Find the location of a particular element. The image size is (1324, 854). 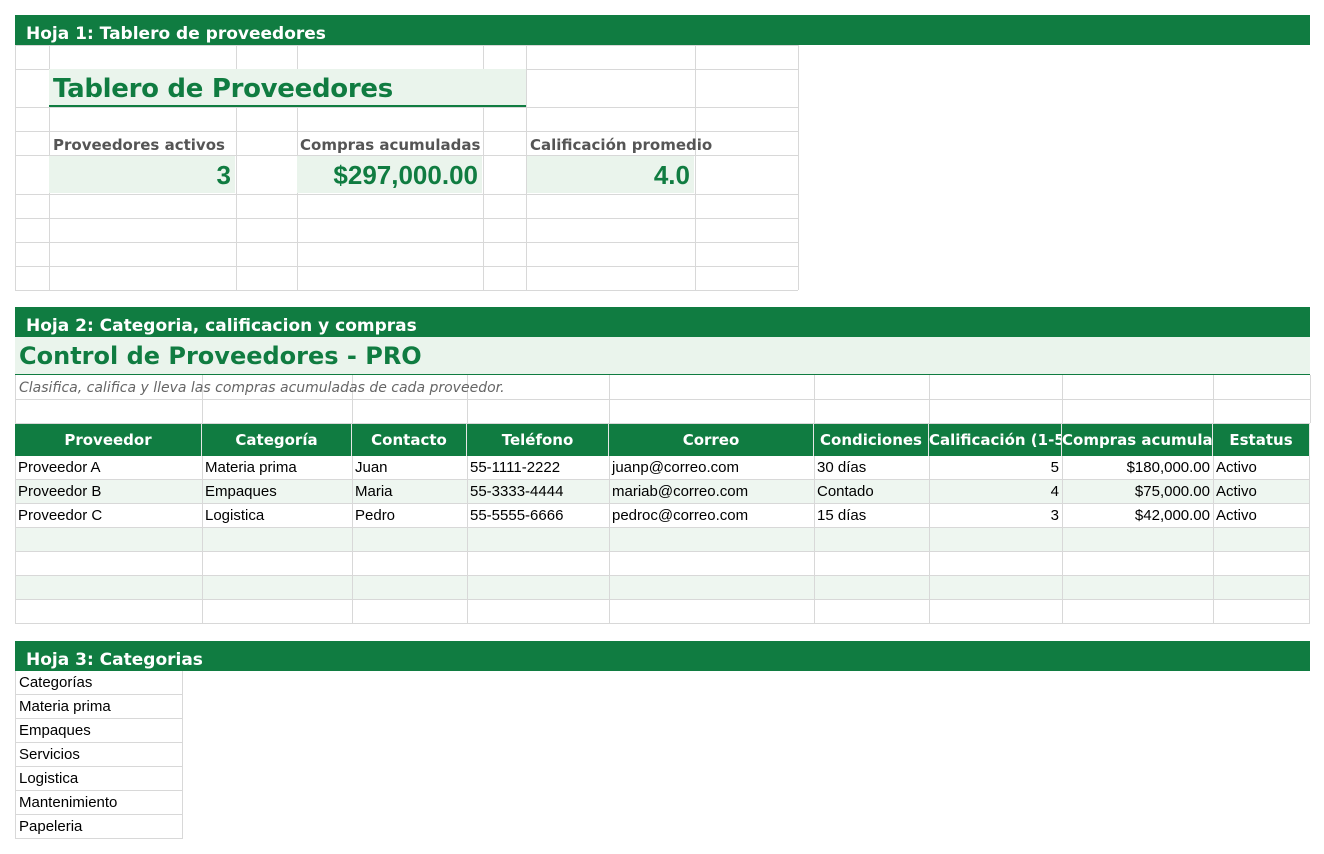

table-cell: Proveedor B is located at coordinates (108, 492).